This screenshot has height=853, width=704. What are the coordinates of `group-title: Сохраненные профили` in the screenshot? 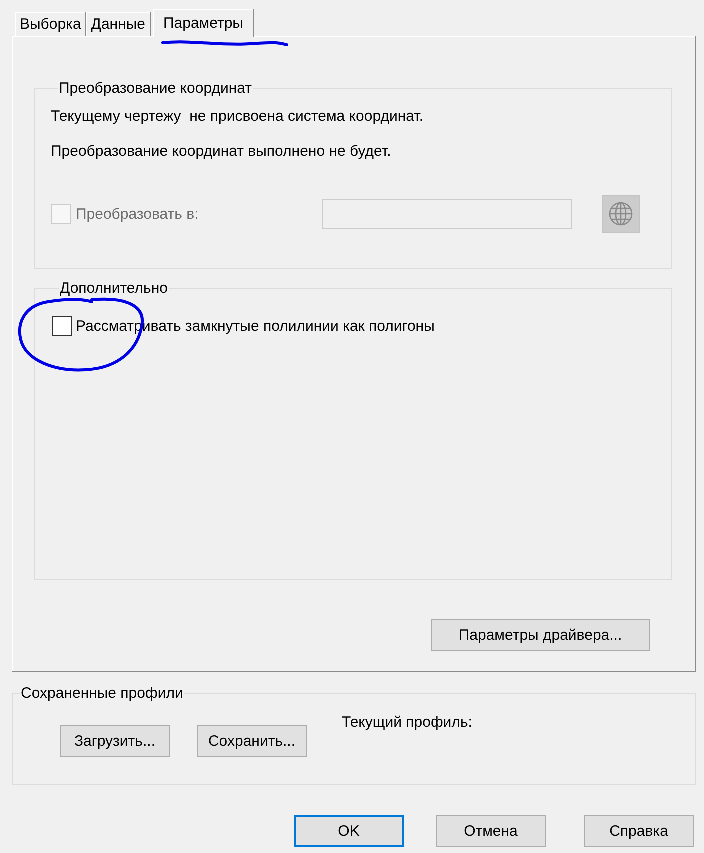 It's located at (102, 693).